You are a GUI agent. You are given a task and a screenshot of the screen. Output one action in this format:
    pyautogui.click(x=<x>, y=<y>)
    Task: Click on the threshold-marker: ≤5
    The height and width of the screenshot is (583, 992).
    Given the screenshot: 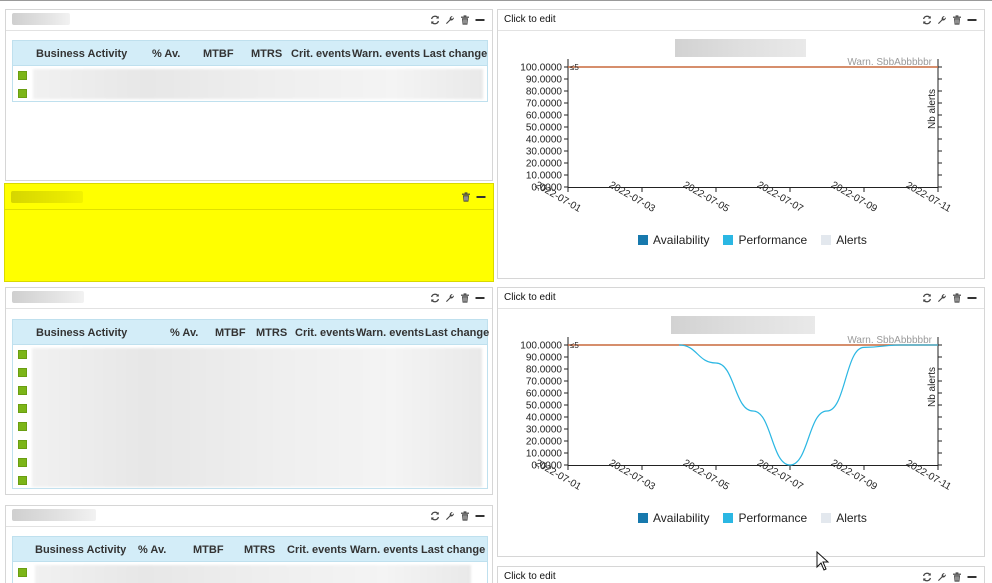 What is the action you would take?
    pyautogui.click(x=574, y=345)
    